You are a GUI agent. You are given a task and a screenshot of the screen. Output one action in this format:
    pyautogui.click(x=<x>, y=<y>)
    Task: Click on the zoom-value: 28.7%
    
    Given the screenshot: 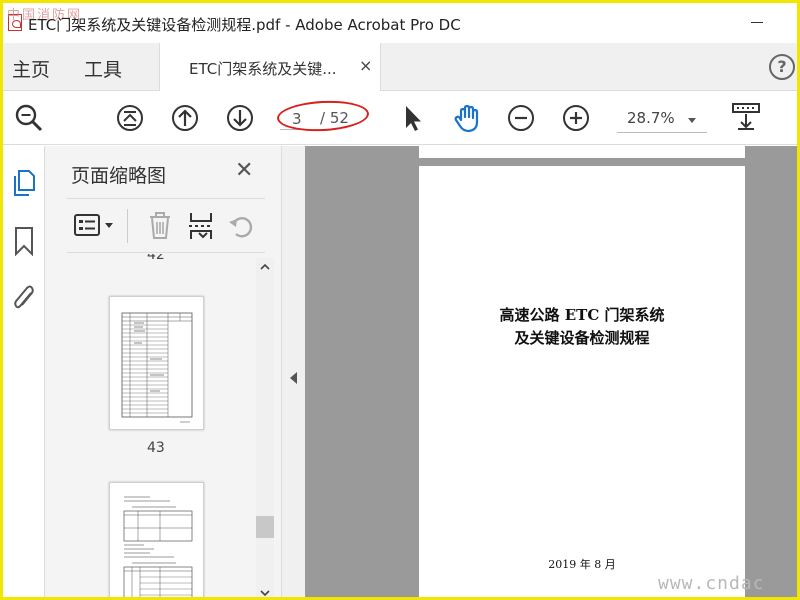 What is the action you would take?
    pyautogui.click(x=651, y=118)
    